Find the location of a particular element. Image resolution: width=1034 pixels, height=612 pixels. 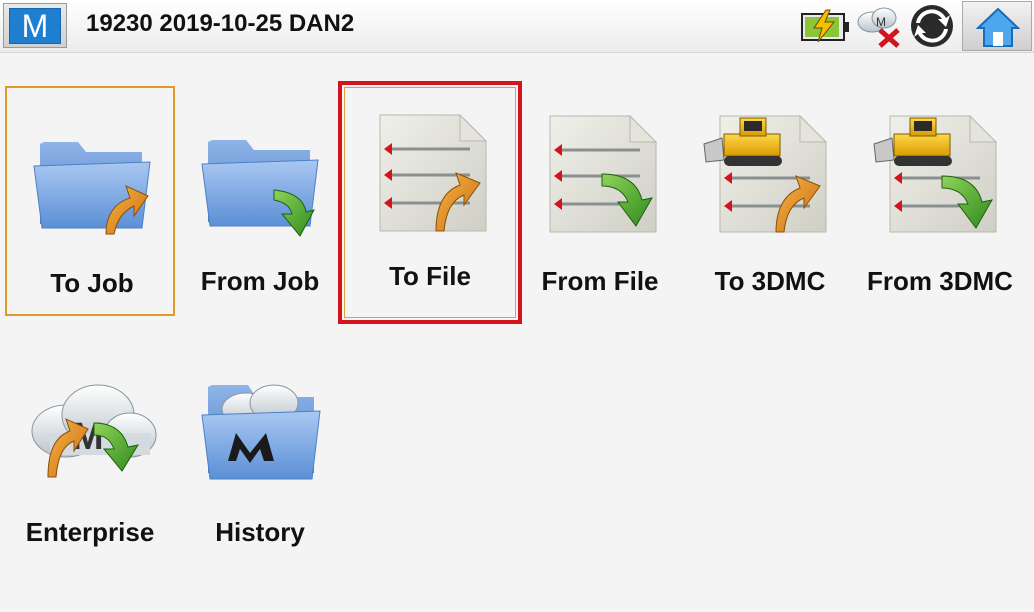

app-menu-button: M is located at coordinates (35, 25).